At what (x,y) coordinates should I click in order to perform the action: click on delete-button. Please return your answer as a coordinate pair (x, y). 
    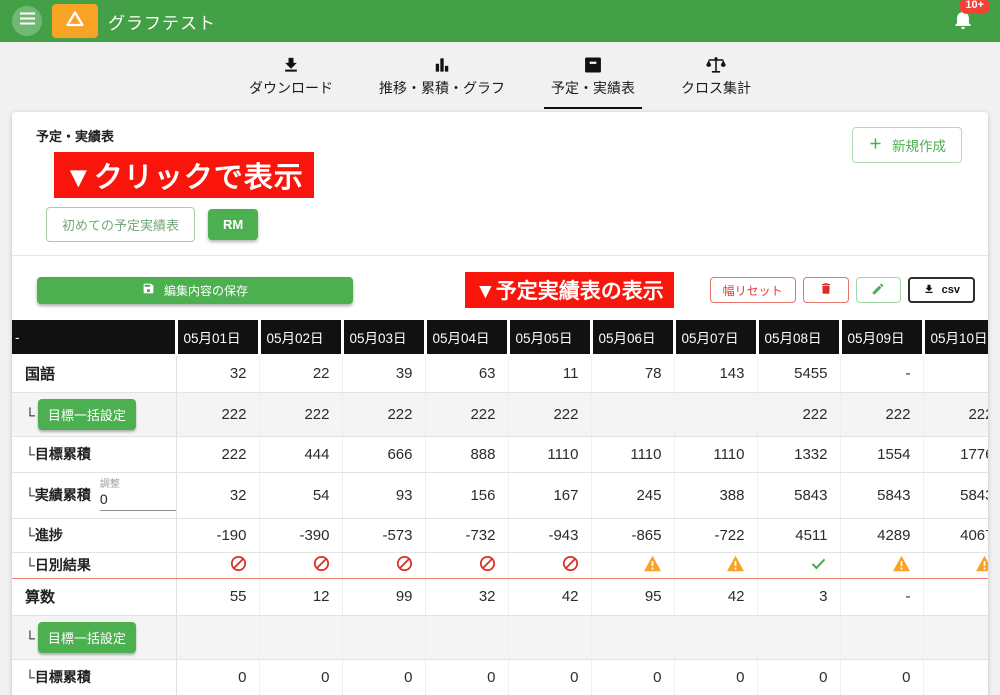
    Looking at the image, I should click on (825, 290).